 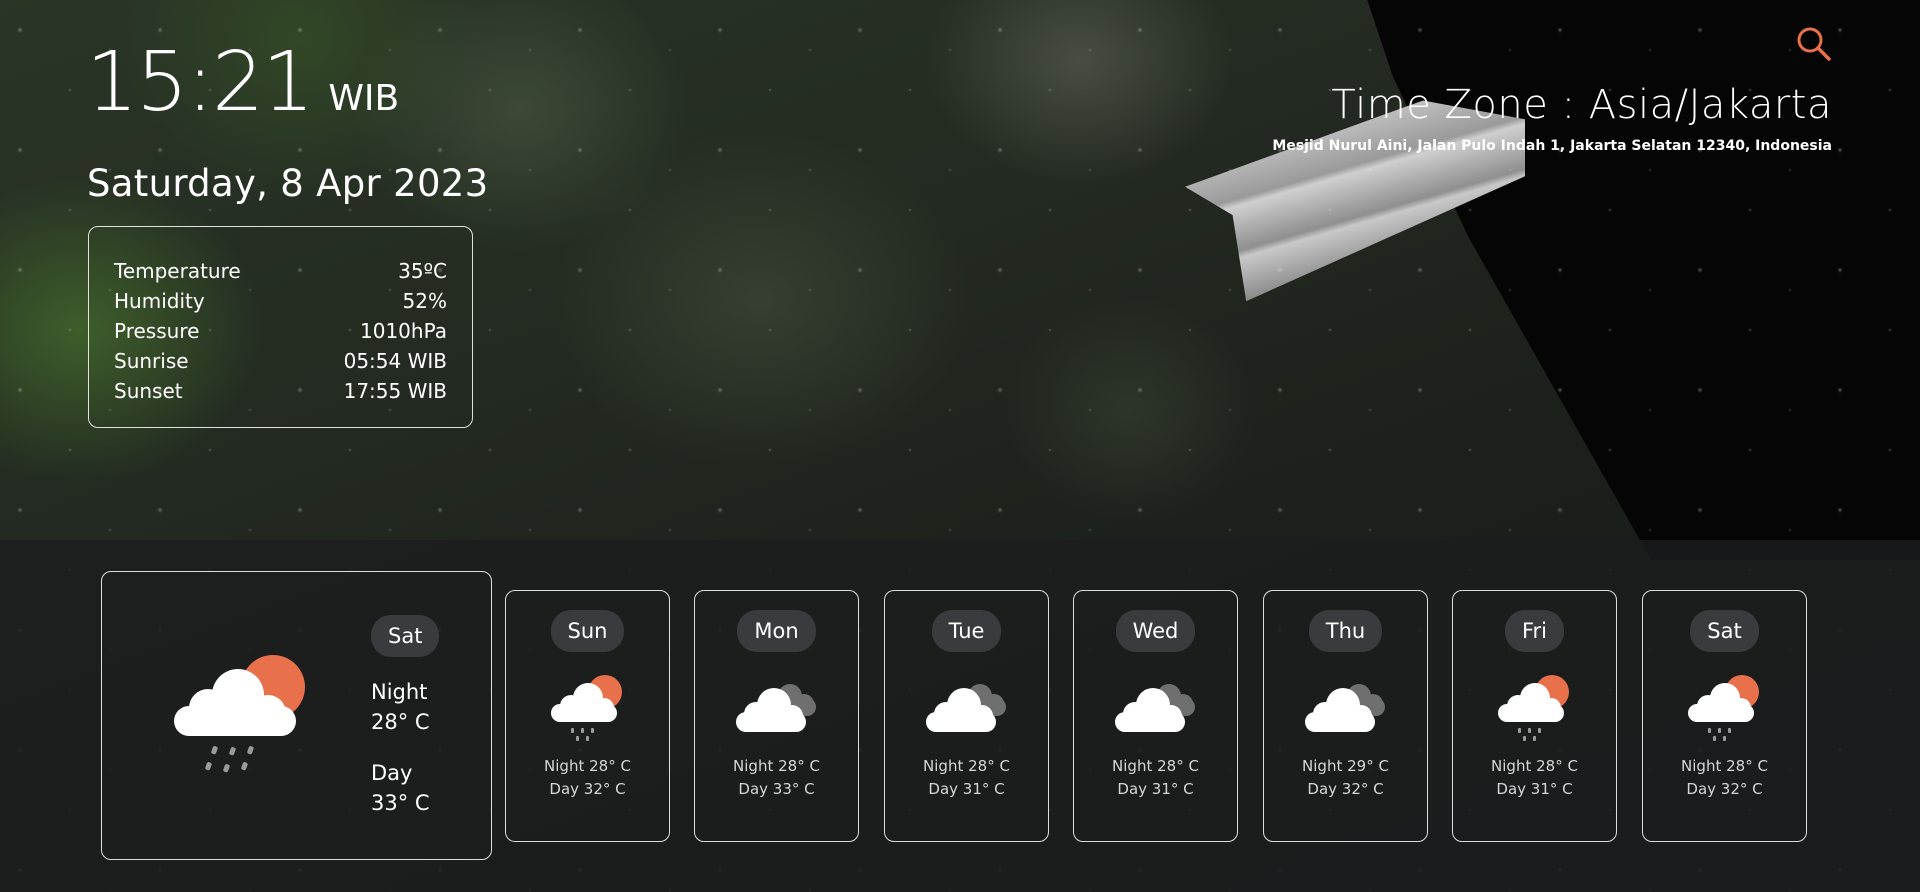 I want to click on current-time: 15:21, so click(x=200, y=82).